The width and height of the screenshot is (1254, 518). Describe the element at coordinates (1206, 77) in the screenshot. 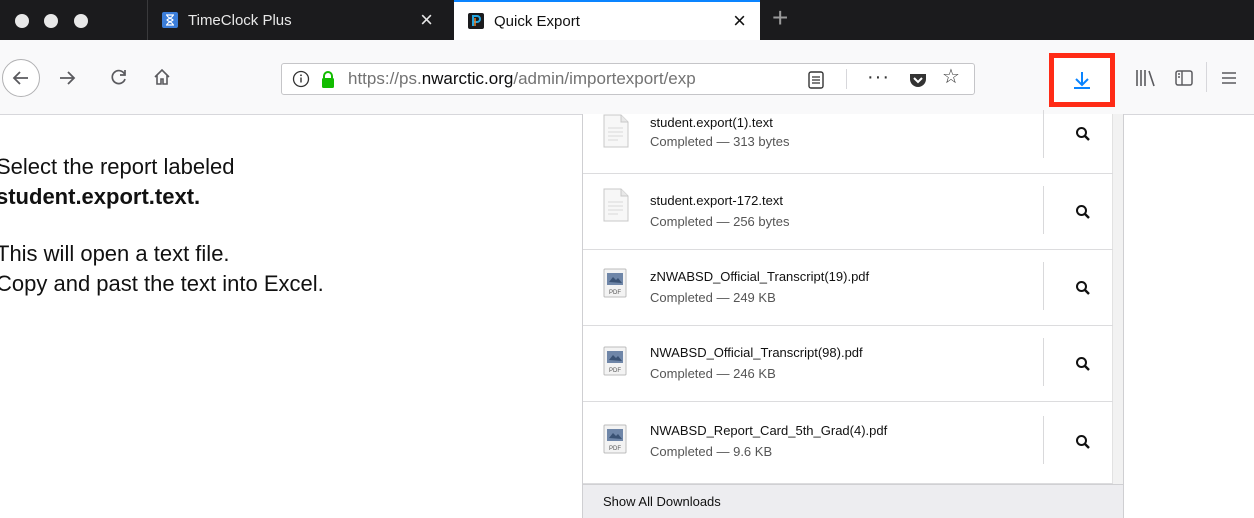

I see `toolbar-divider` at that location.